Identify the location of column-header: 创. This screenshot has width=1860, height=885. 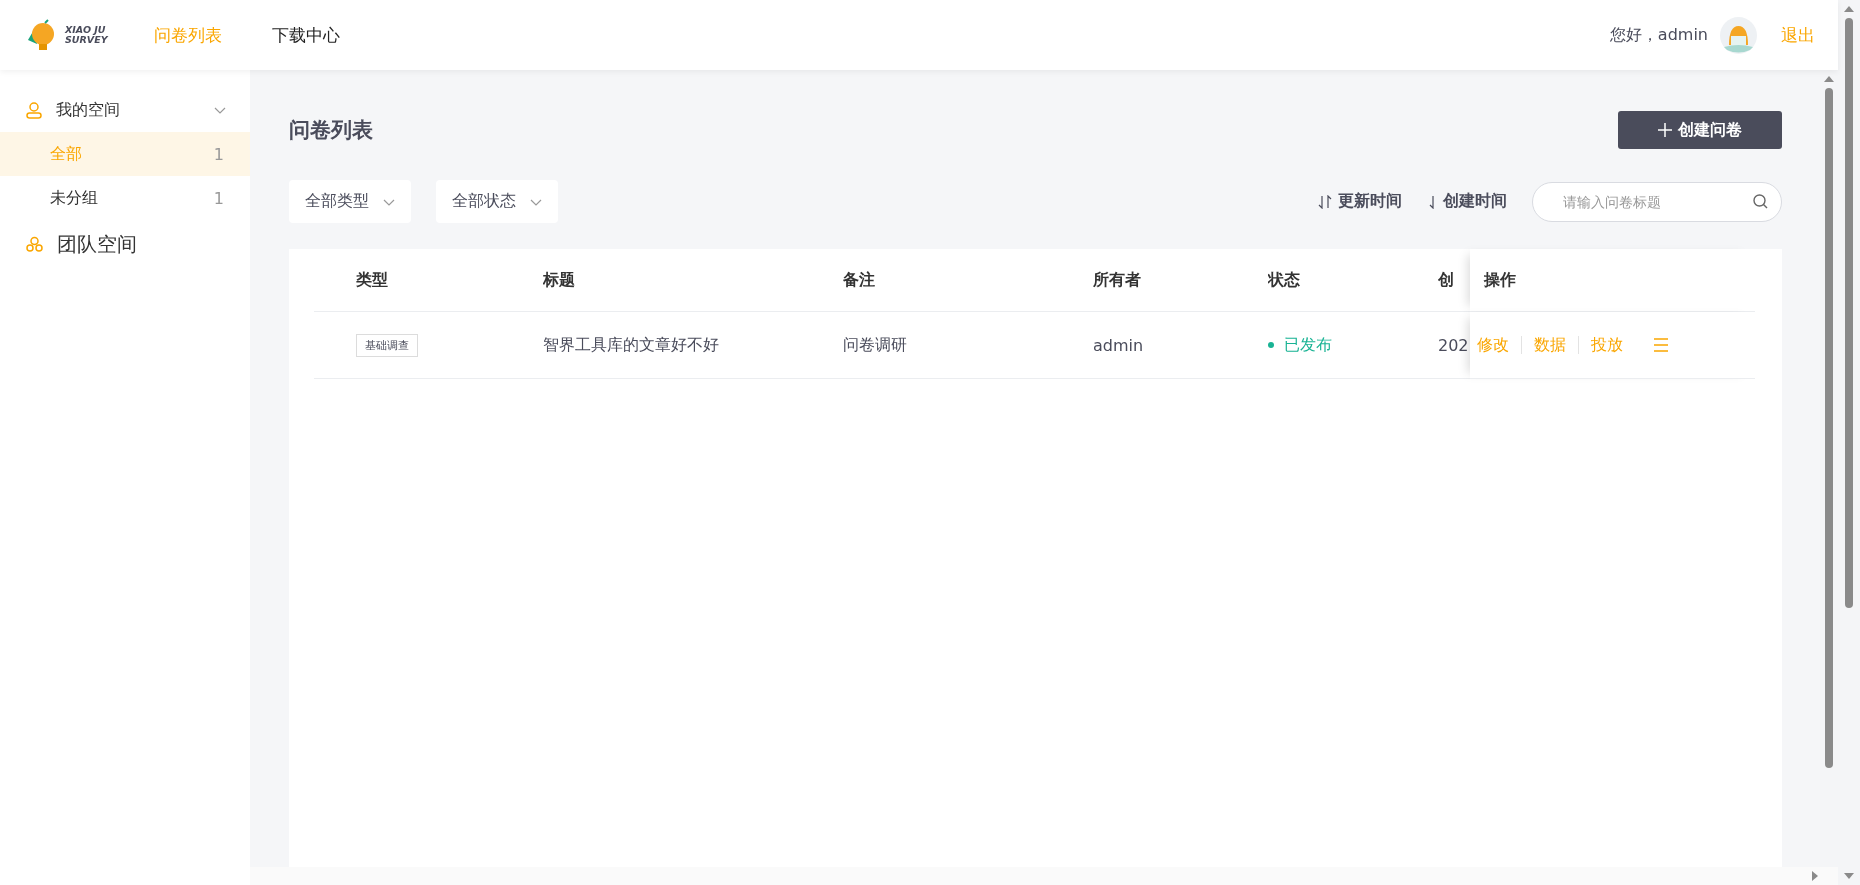
(1446, 280).